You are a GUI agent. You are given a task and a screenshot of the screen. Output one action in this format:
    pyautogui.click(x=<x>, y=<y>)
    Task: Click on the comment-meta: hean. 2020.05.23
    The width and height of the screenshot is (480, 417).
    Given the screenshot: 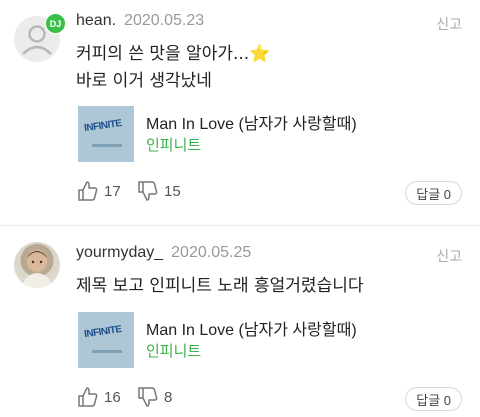 What is the action you would take?
    pyautogui.click(x=140, y=21)
    